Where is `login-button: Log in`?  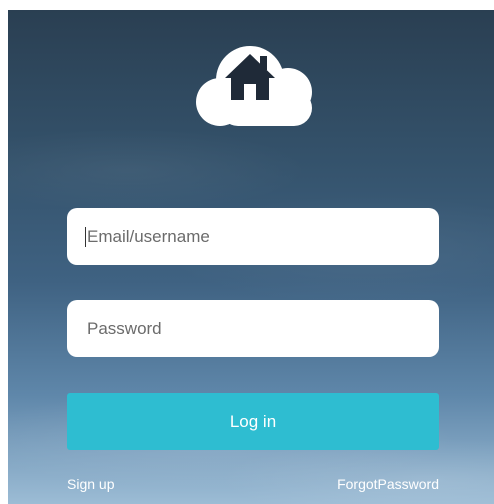 login-button: Log in is located at coordinates (253, 421).